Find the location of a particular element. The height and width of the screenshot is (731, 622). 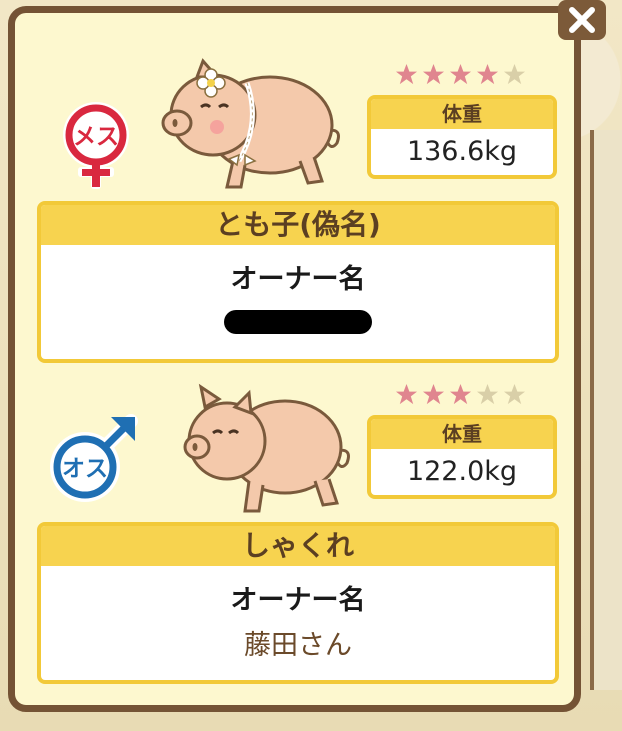

male-pig-image is located at coordinates (266, 448).